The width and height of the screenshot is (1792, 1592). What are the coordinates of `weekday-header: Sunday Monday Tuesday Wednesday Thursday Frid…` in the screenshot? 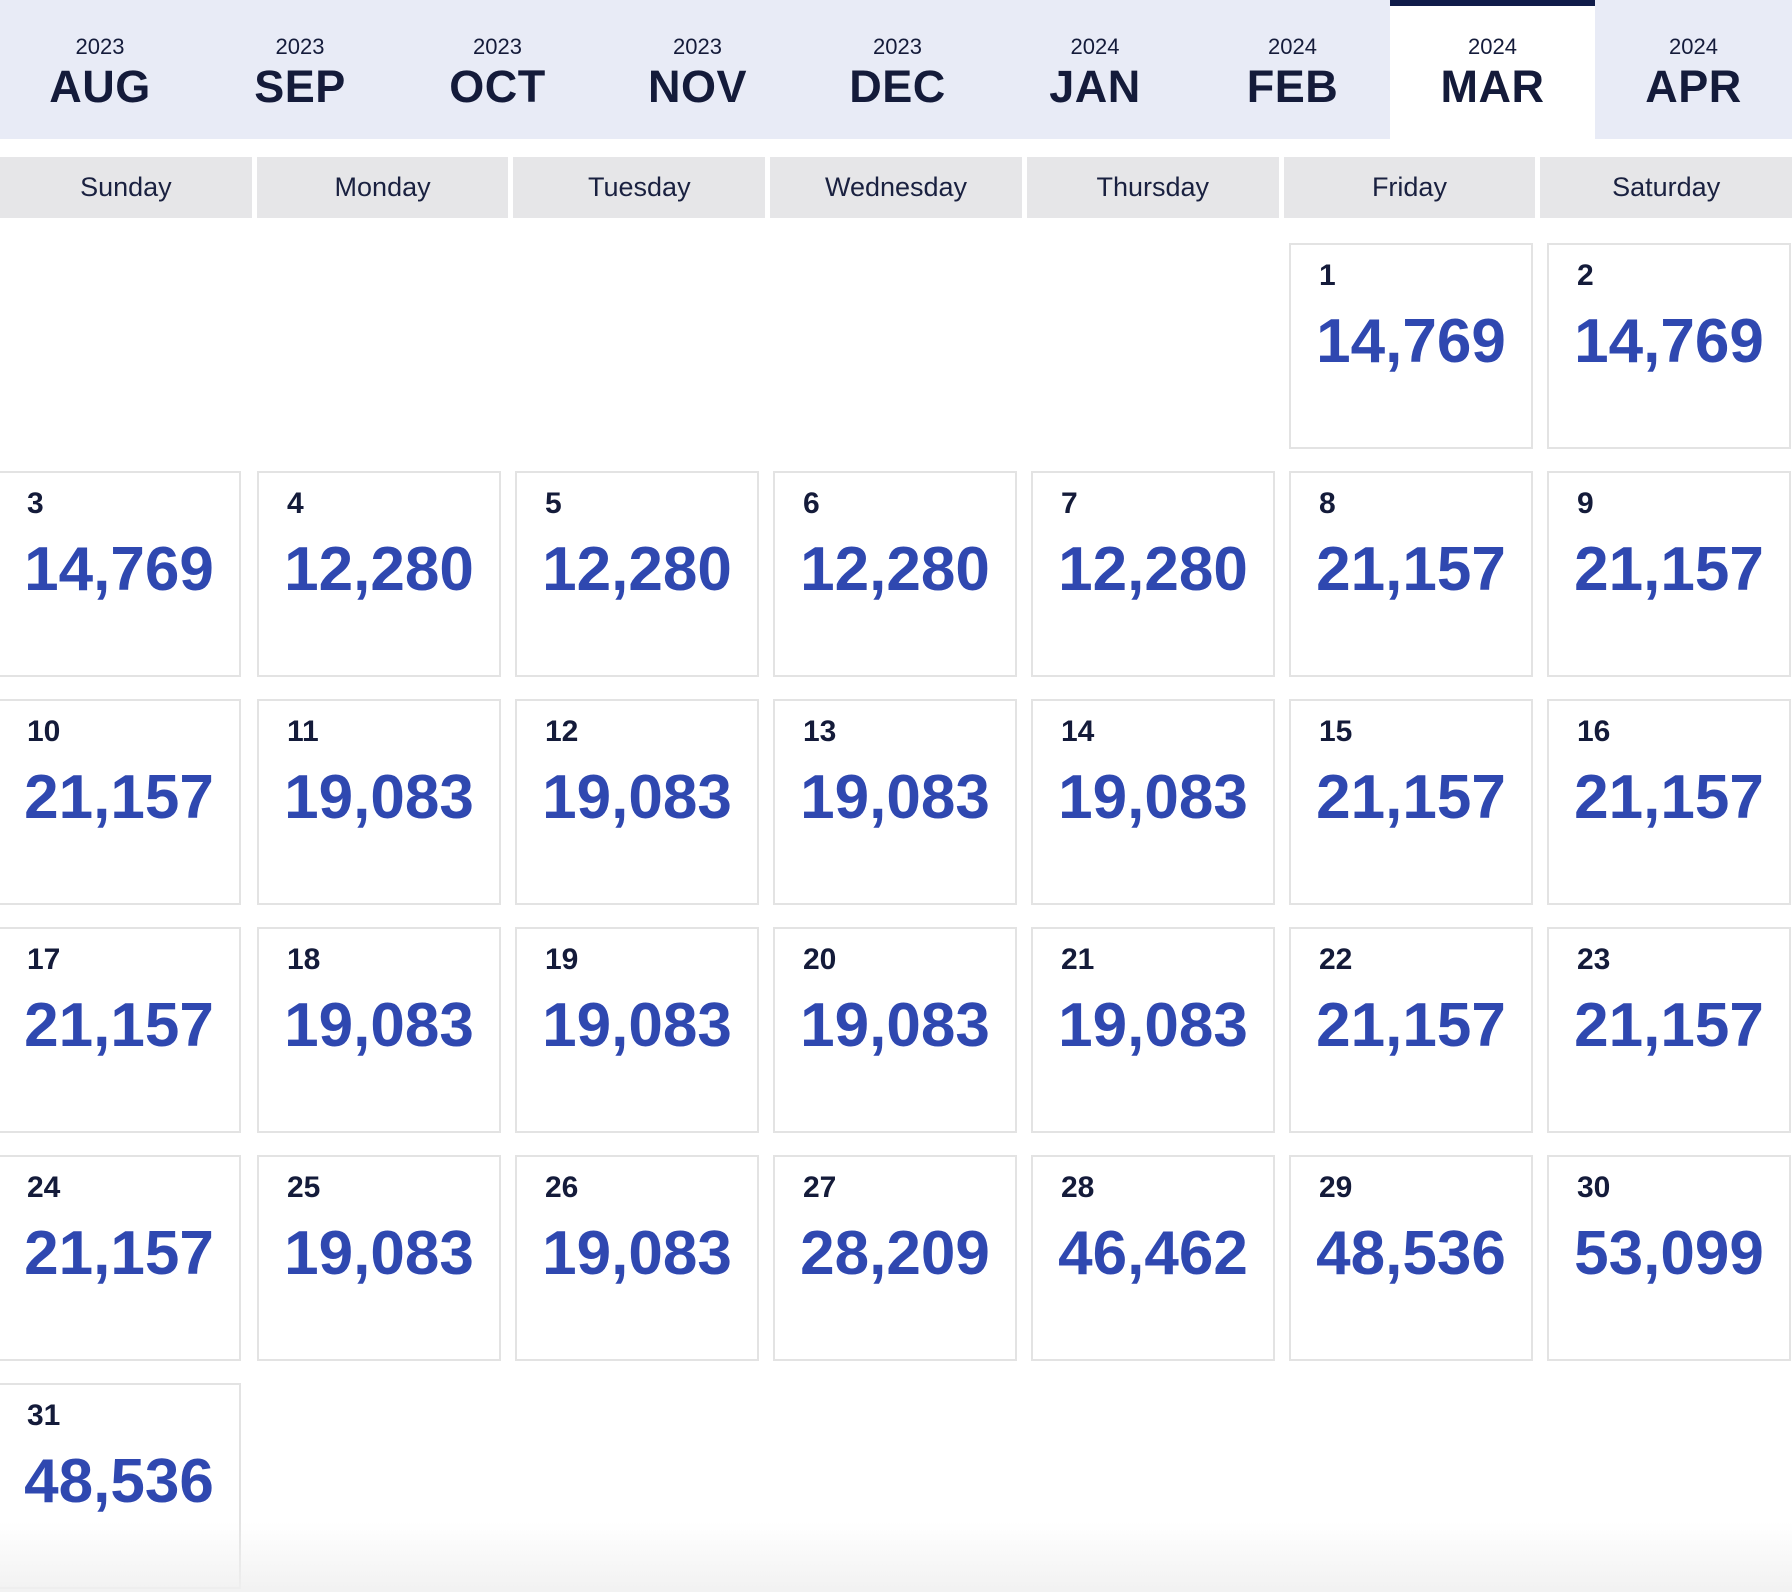 It's located at (896, 187).